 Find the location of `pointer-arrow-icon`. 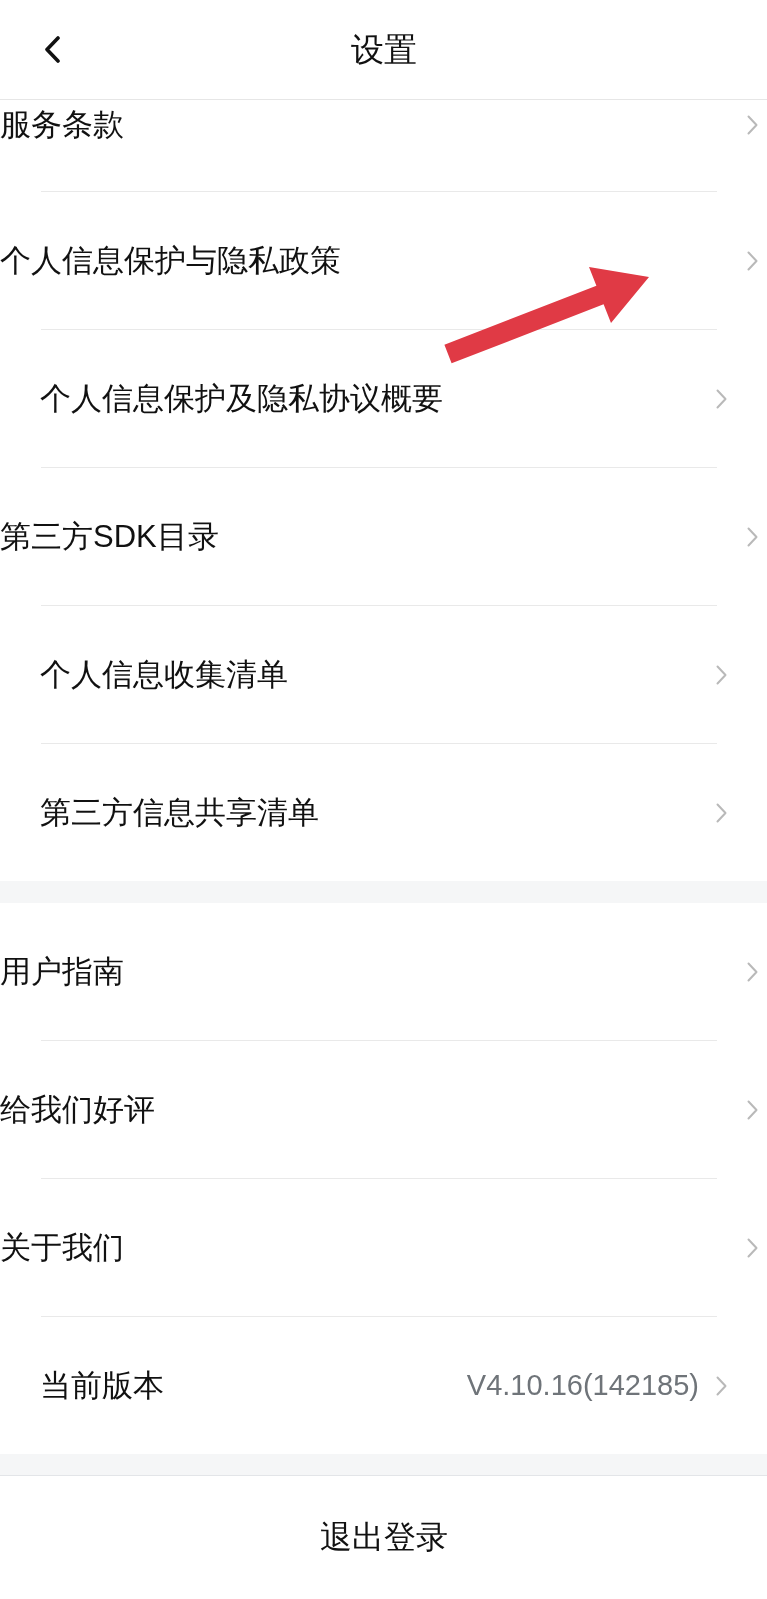

pointer-arrow-icon is located at coordinates (547, 315).